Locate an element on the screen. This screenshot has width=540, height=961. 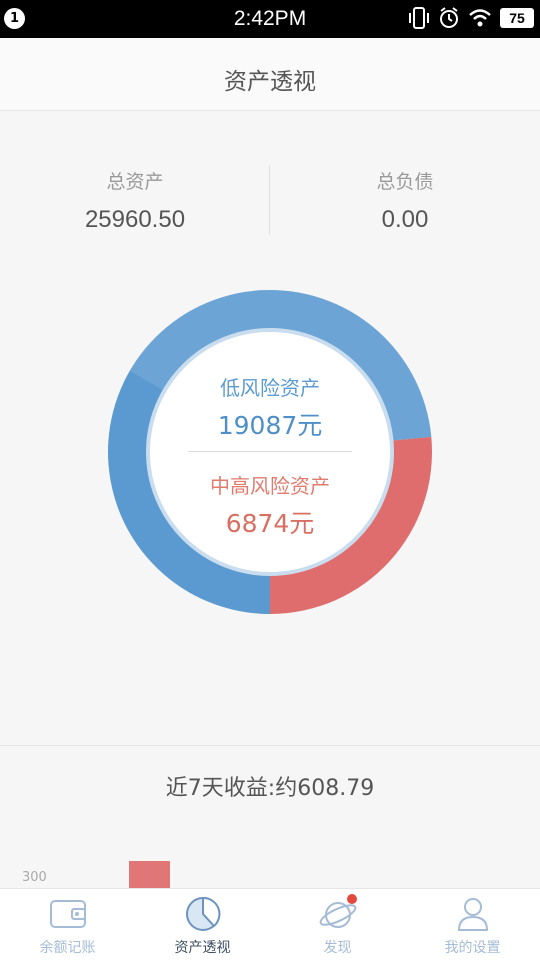
tab-settings: 我的设置 is located at coordinates (472, 925).